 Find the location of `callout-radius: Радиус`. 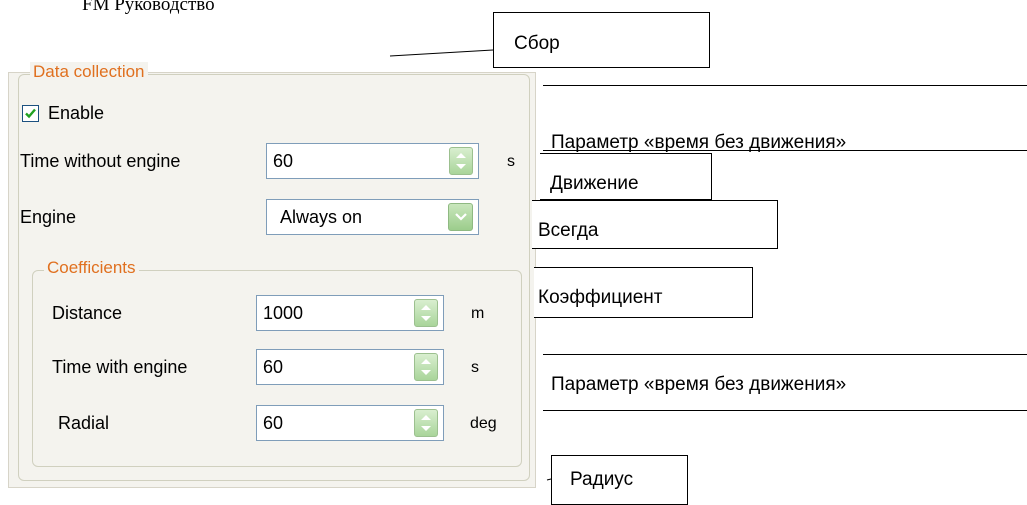

callout-radius: Радиус is located at coordinates (619, 480).